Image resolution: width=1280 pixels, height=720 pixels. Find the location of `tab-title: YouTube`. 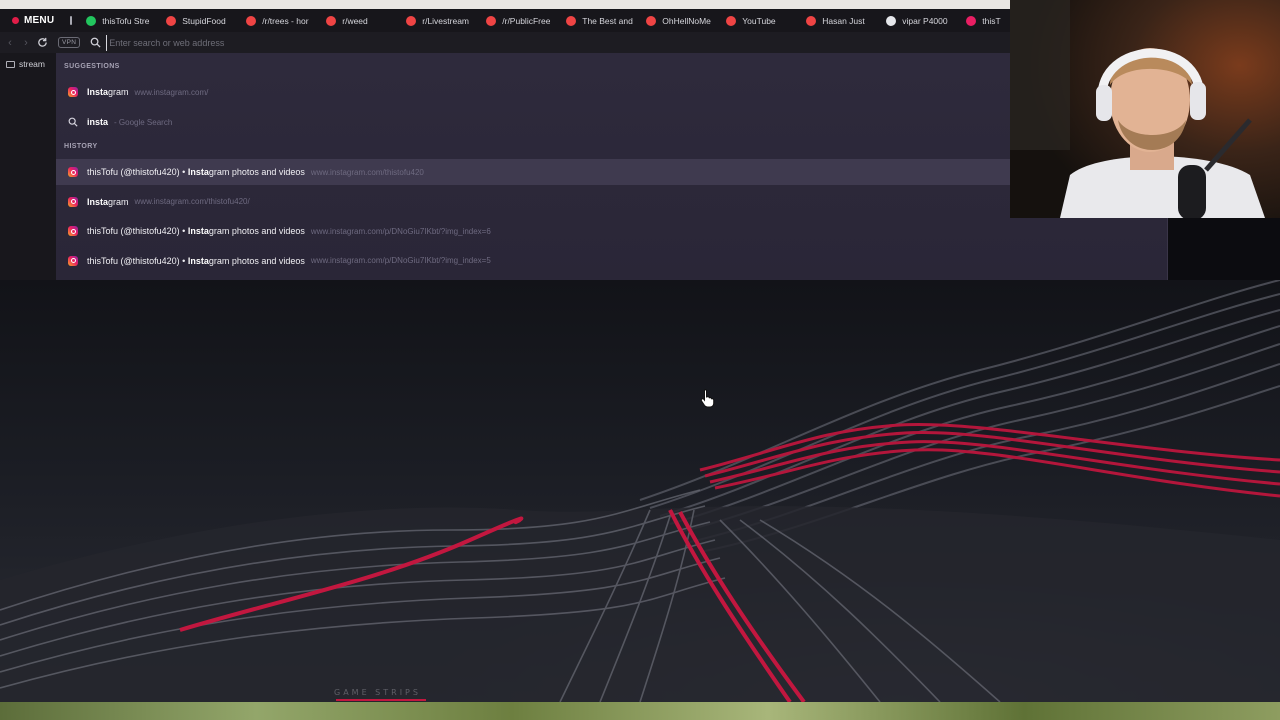

tab-title: YouTube is located at coordinates (759, 20).